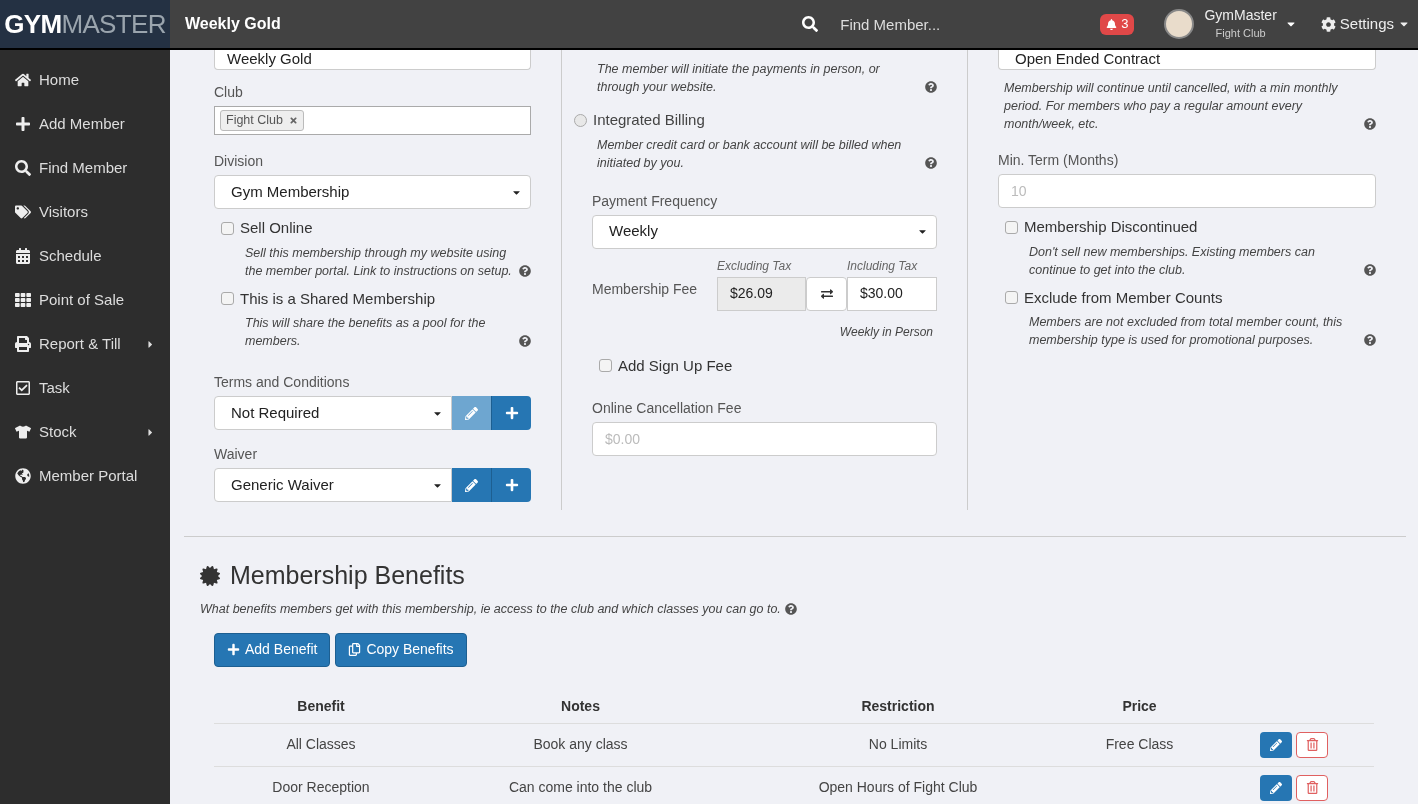  Describe the element at coordinates (85, 432) in the screenshot. I see `sidebar-item: Stock` at that location.